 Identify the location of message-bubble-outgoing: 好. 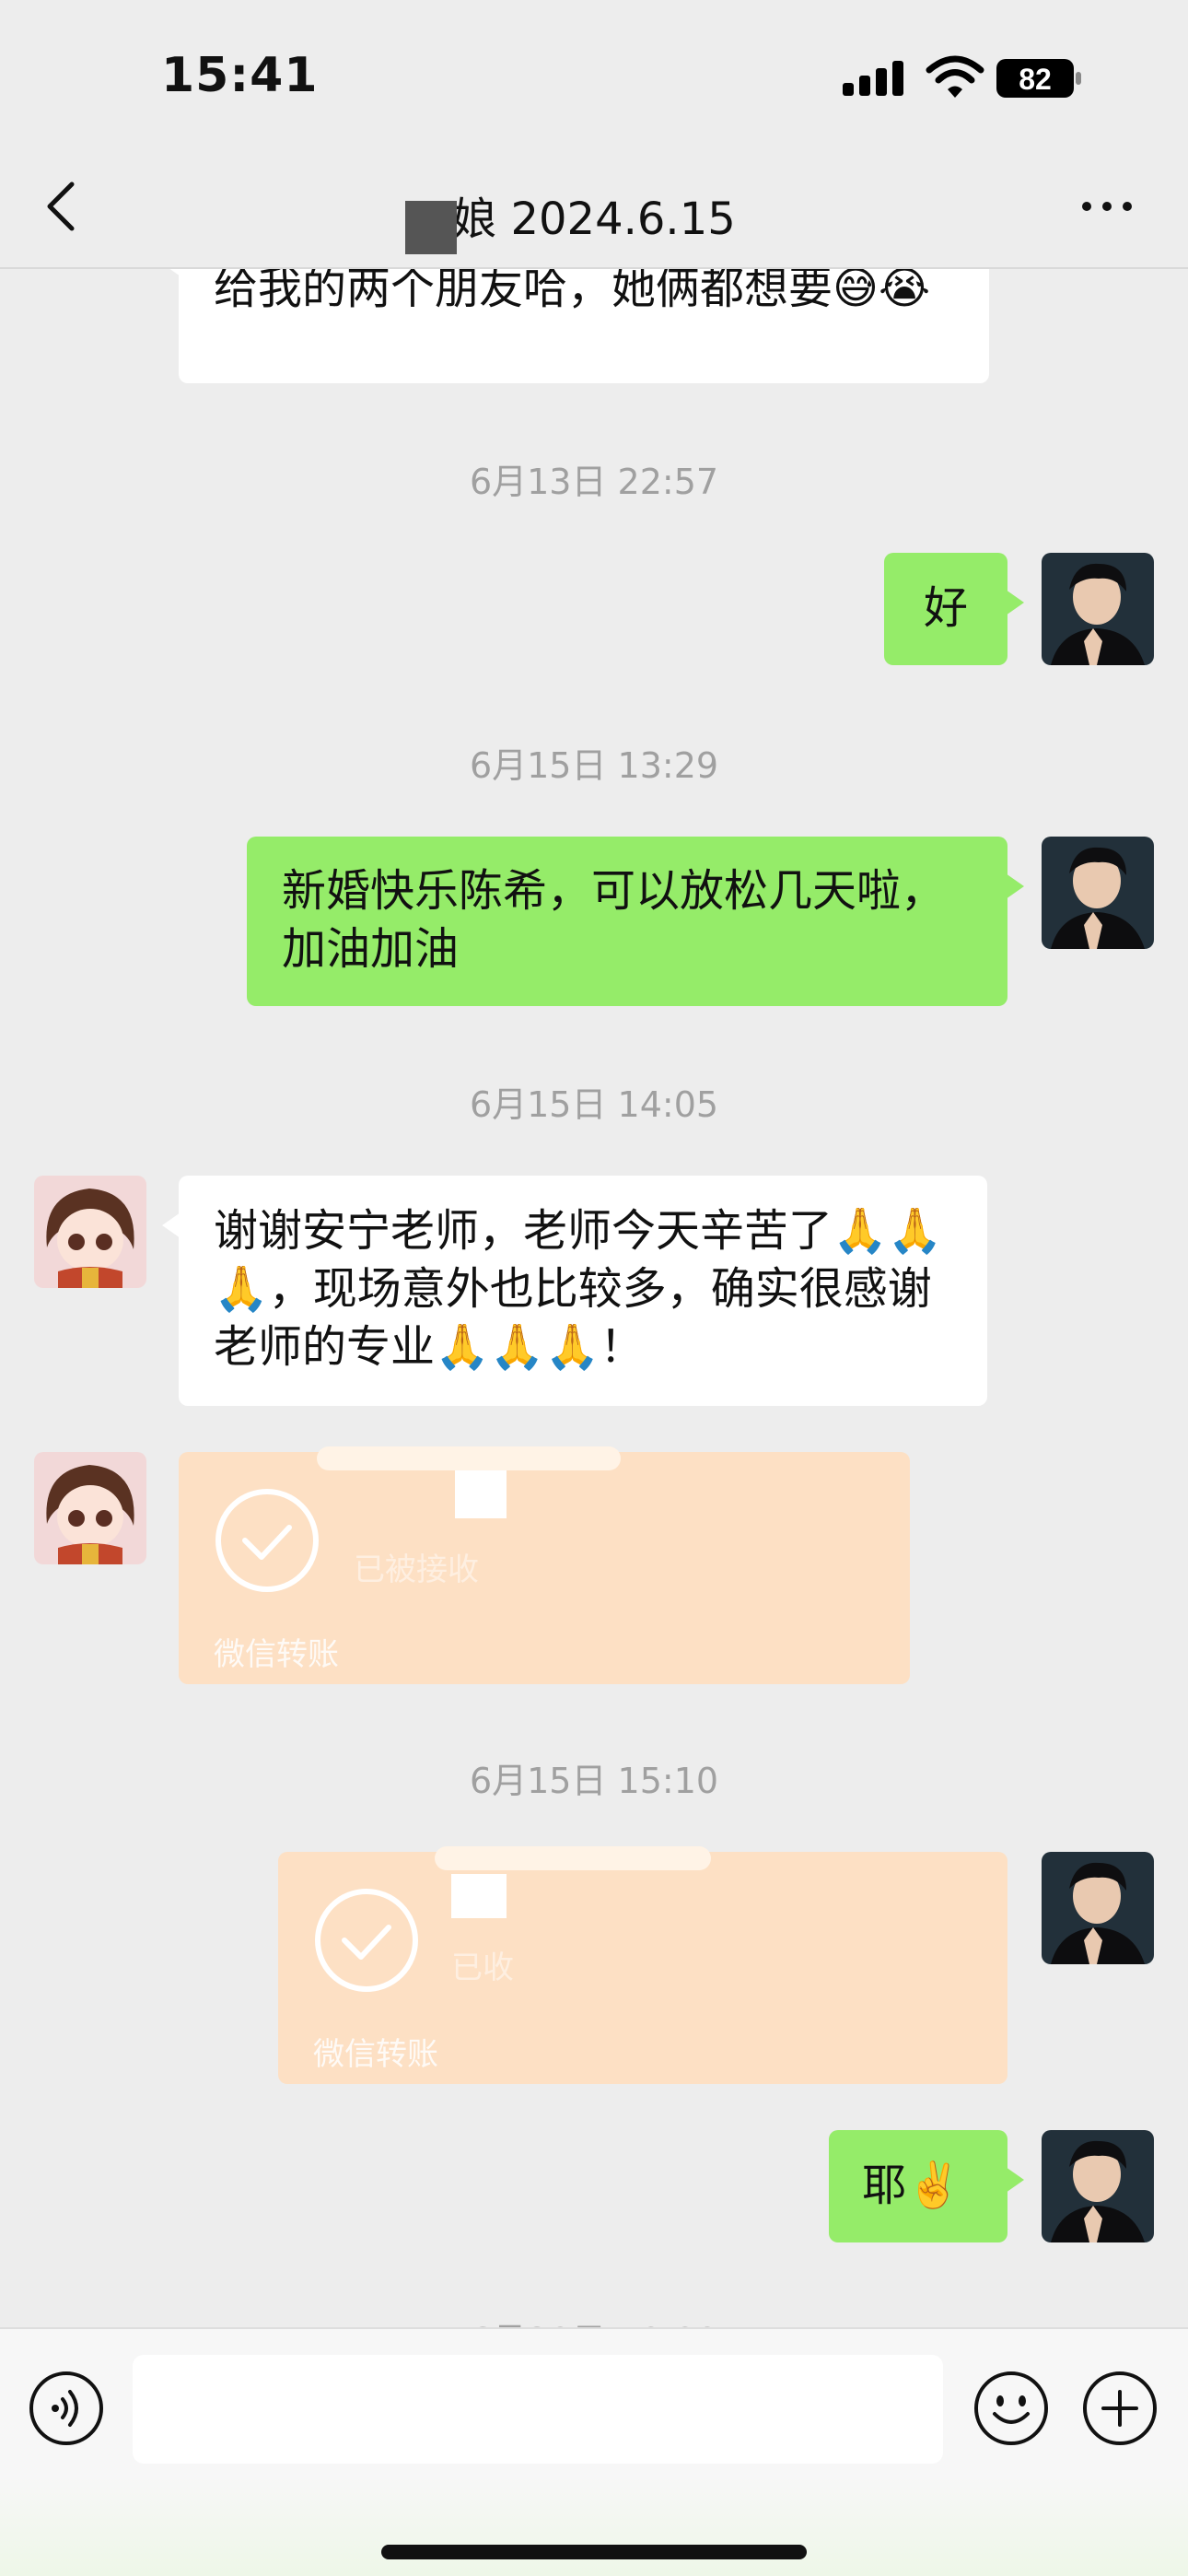
(954, 609).